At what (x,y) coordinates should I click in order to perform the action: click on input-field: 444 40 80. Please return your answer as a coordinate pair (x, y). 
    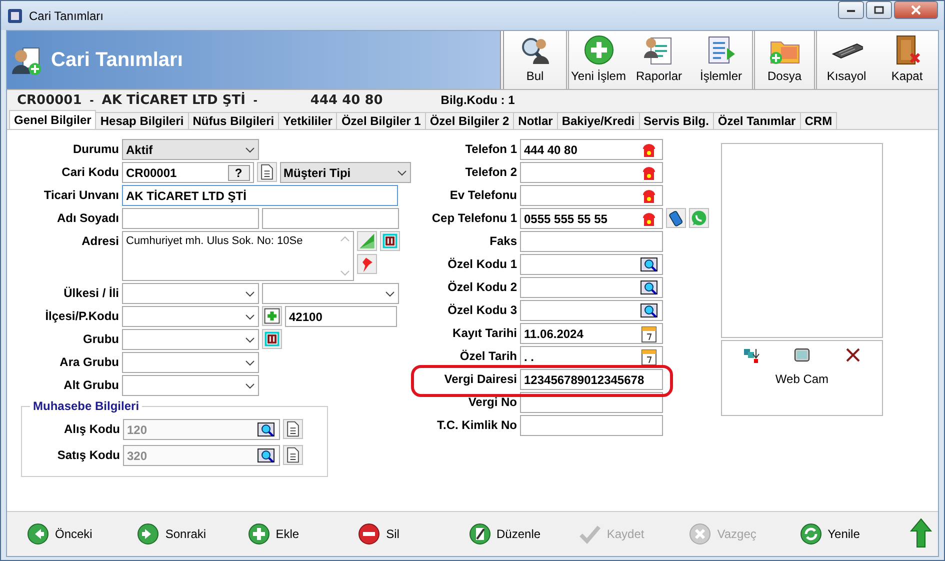
    Looking at the image, I should click on (591, 149).